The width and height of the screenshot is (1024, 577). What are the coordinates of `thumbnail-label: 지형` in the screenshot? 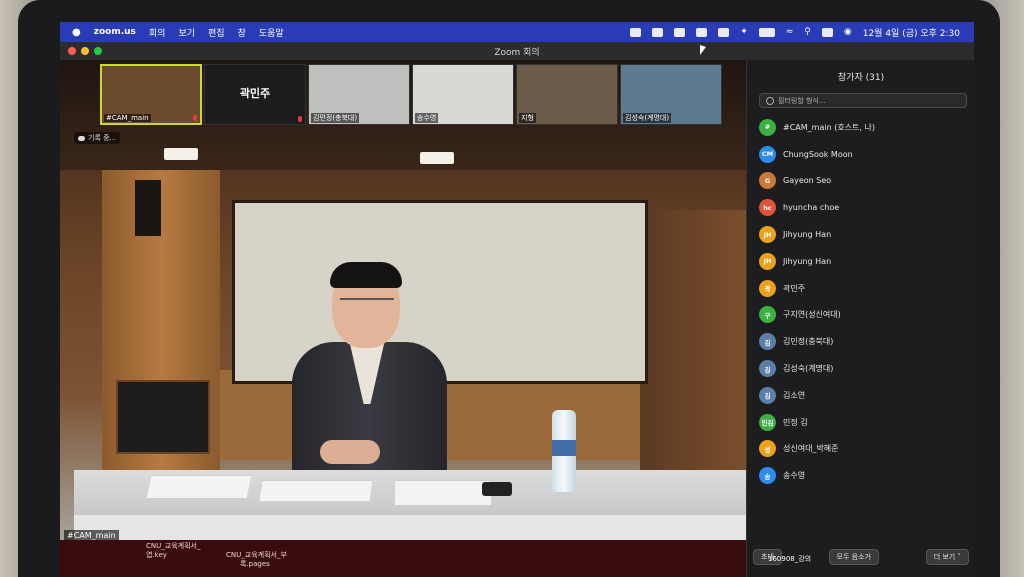 It's located at (527, 118).